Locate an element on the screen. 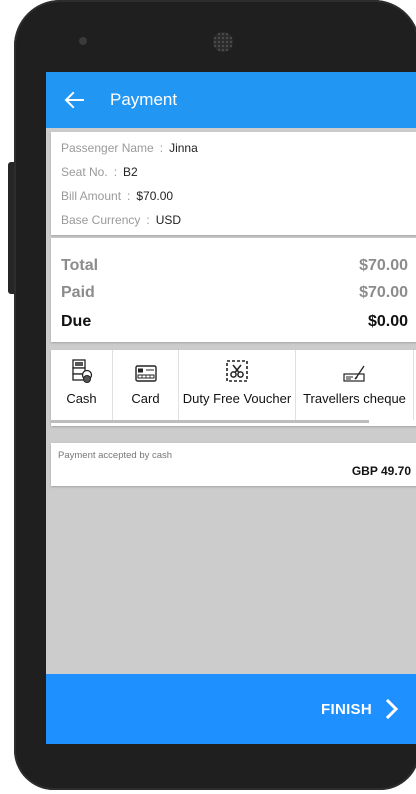 The height and width of the screenshot is (794, 416). chevron-right-icon is located at coordinates (392, 709).